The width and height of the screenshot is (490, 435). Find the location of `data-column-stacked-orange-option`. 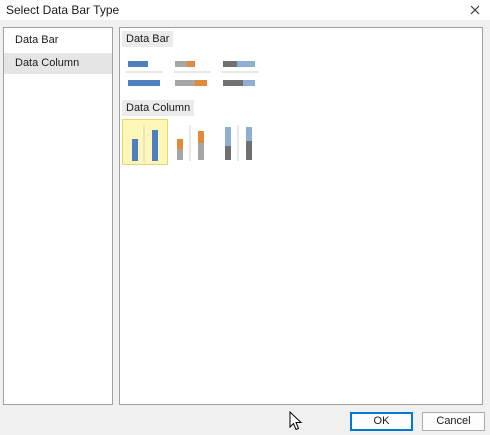

data-column-stacked-orange-option is located at coordinates (194, 142).